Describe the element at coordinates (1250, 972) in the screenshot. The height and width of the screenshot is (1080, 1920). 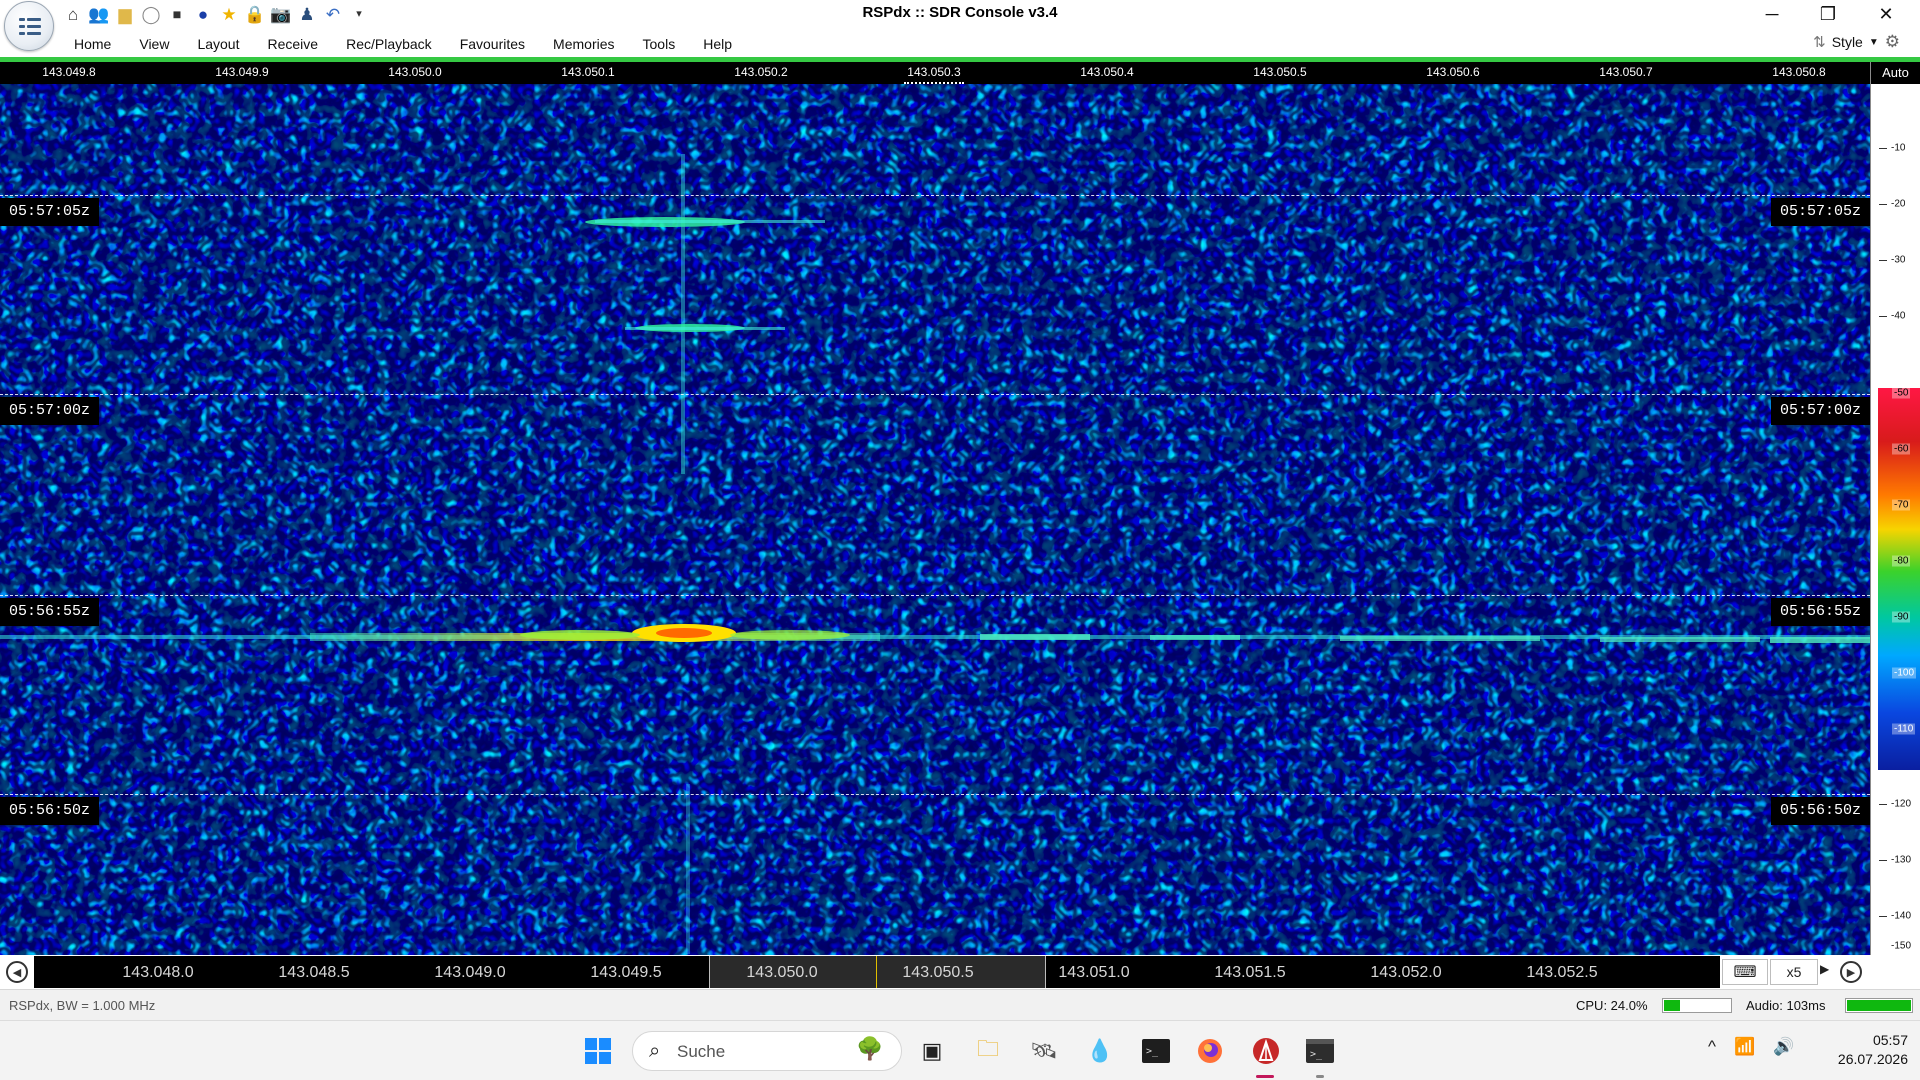
I see `bottom-scale-label: 143.051.5` at that location.